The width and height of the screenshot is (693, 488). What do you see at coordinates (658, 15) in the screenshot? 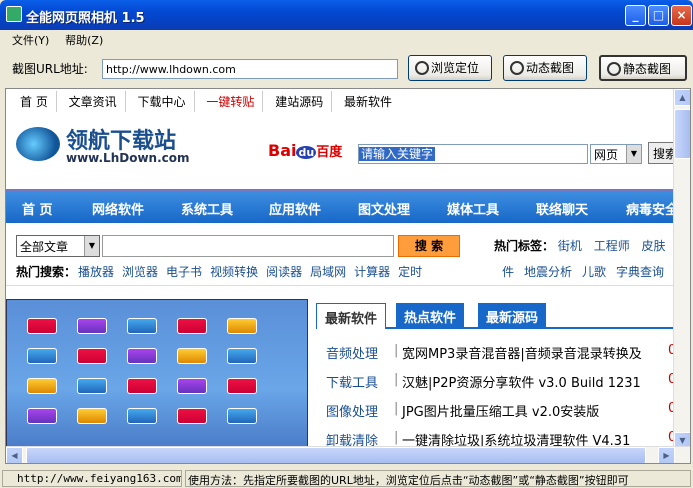
I see `maximize-button: □` at bounding box center [658, 15].